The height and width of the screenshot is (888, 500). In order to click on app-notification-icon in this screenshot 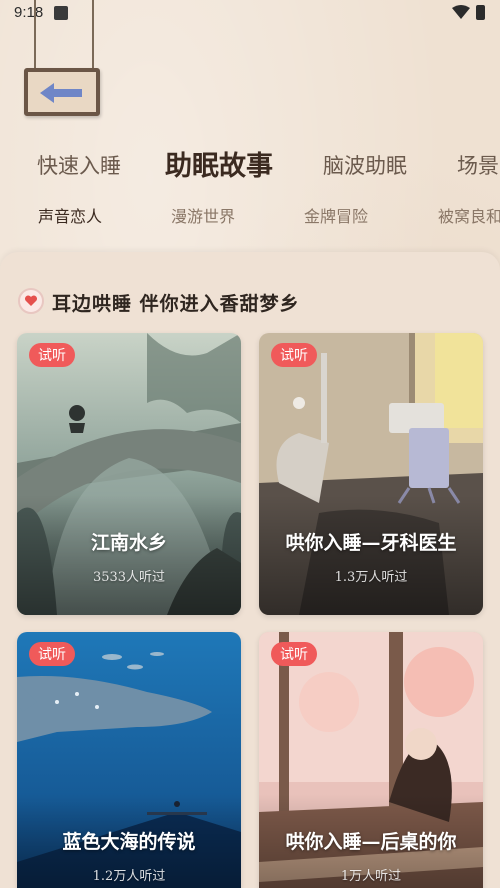, I will do `click(61, 13)`.